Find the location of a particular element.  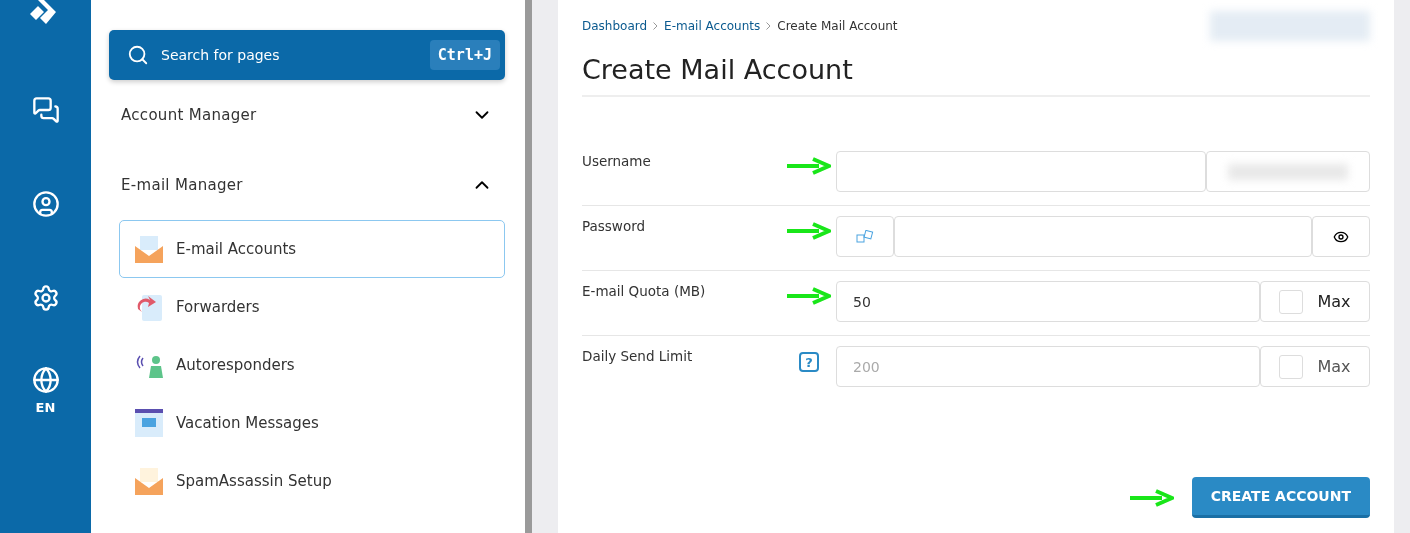

help-button: ? is located at coordinates (809, 362).